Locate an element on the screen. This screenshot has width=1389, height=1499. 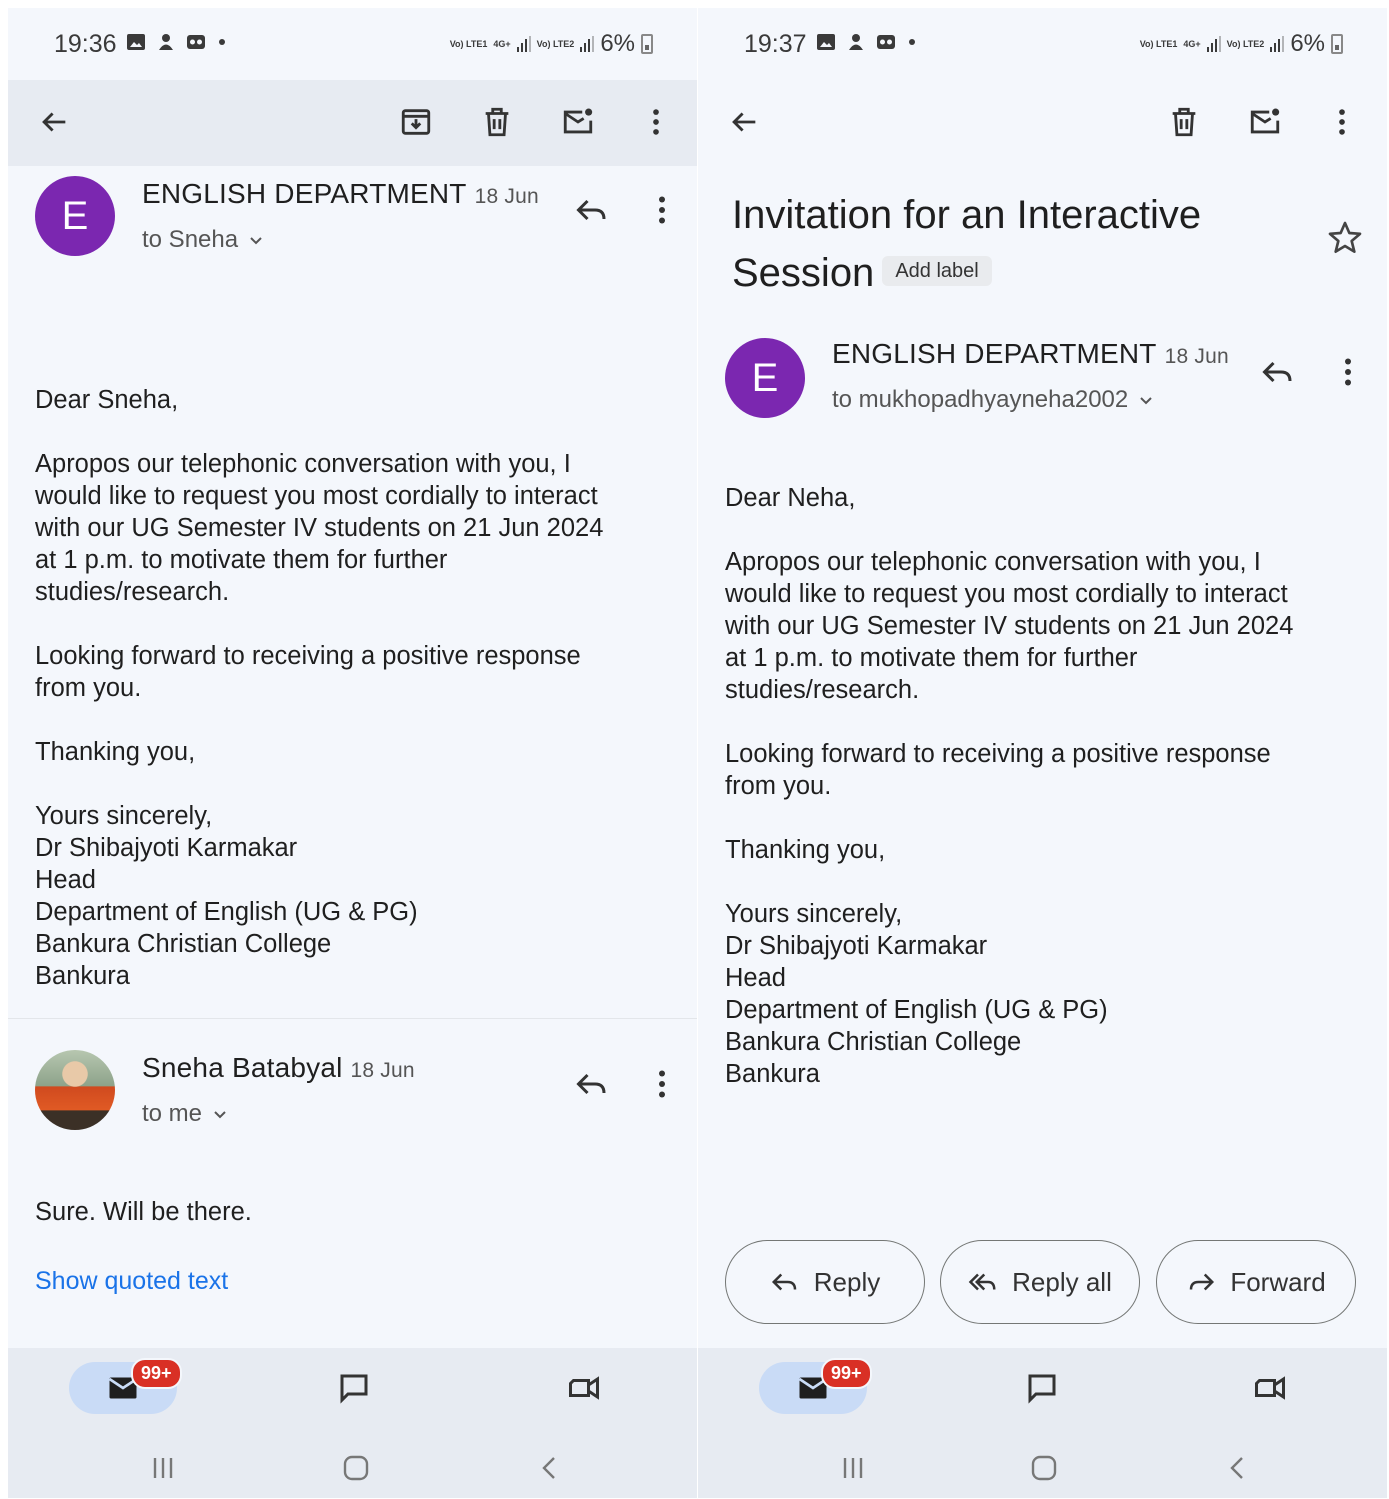
sender-line: Sneha Batabyal 18 Jun is located at coordinates (278, 1068).